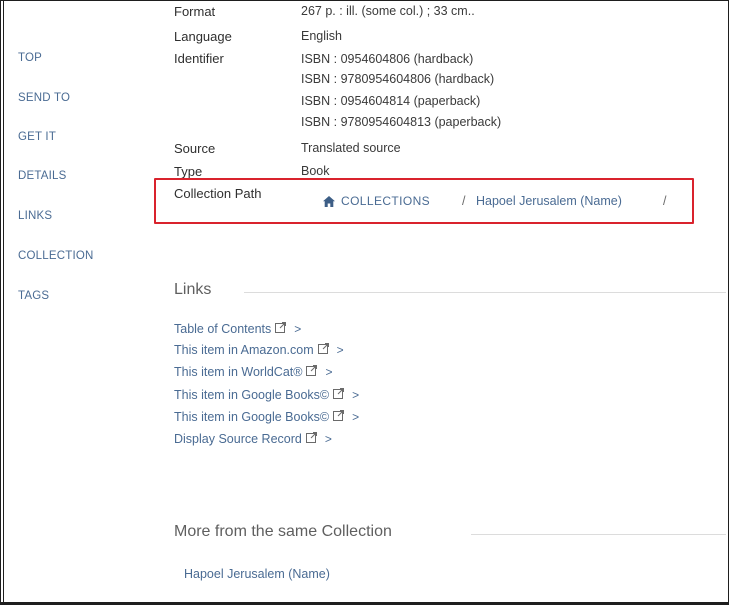 The height and width of the screenshot is (607, 731). Describe the element at coordinates (195, 148) in the screenshot. I see `source-label: Source` at that location.